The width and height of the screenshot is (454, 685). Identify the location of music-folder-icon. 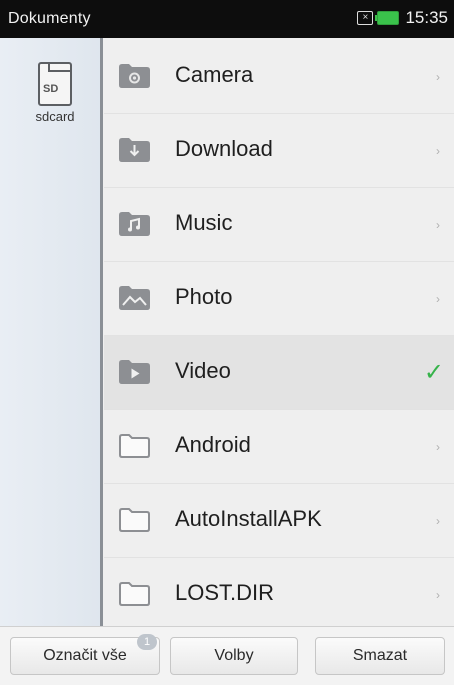
(134, 224).